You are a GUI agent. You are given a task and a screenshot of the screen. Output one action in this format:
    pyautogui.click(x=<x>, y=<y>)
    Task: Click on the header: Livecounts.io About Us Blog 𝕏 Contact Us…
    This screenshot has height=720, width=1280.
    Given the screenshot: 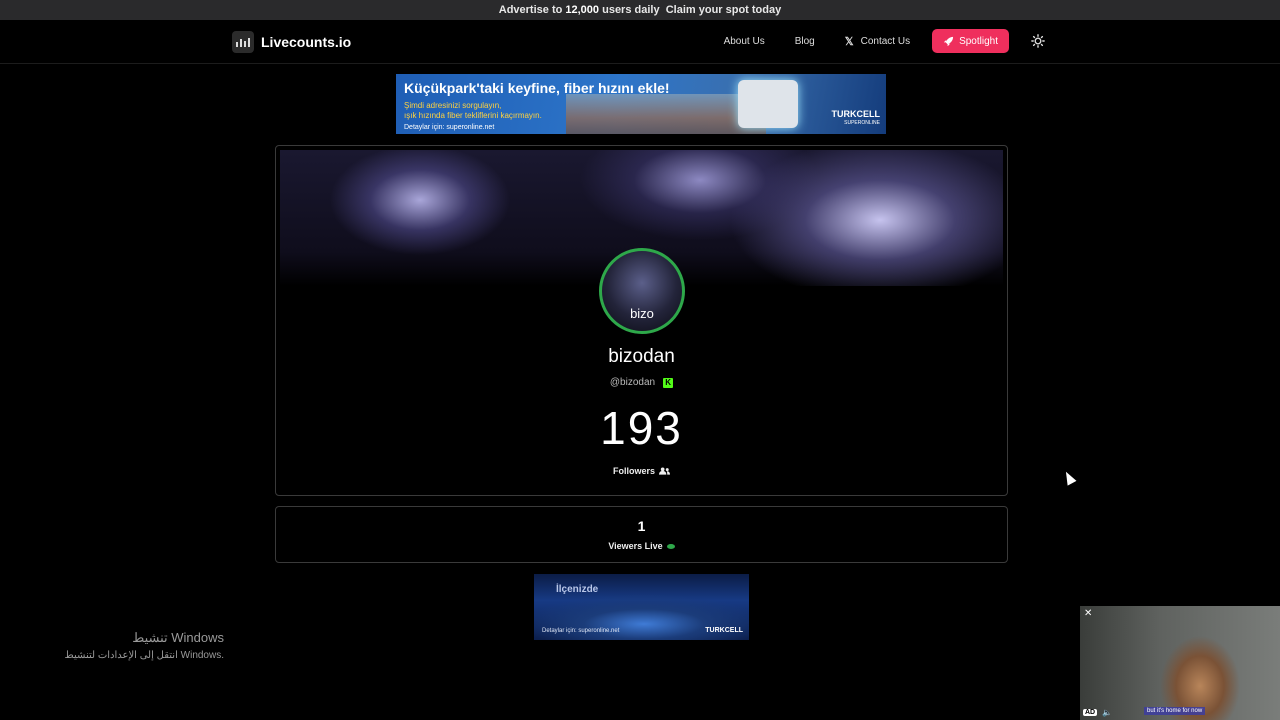 What is the action you would take?
    pyautogui.click(x=640, y=42)
    